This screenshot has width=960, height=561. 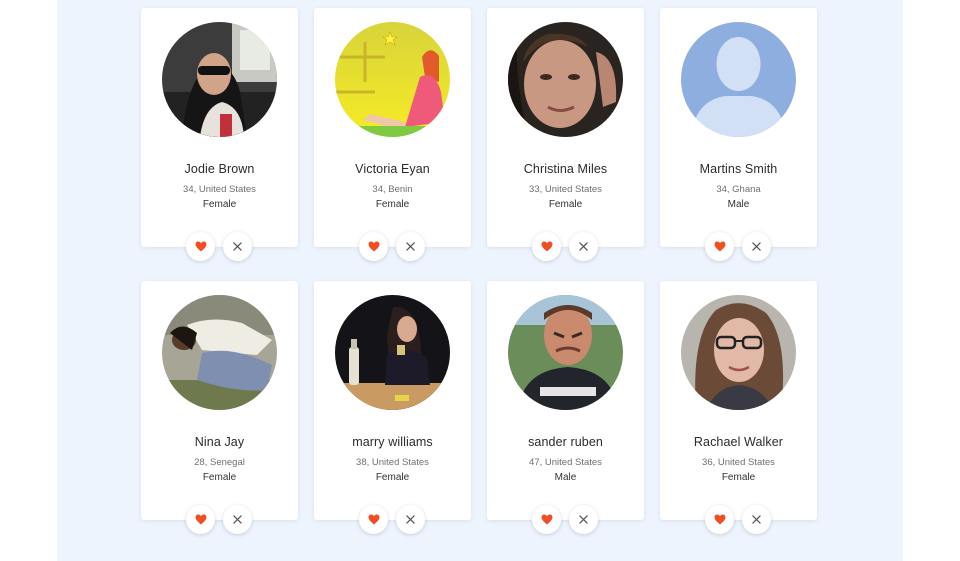 I want to click on profile-age-location: 38, United States, so click(x=392, y=462).